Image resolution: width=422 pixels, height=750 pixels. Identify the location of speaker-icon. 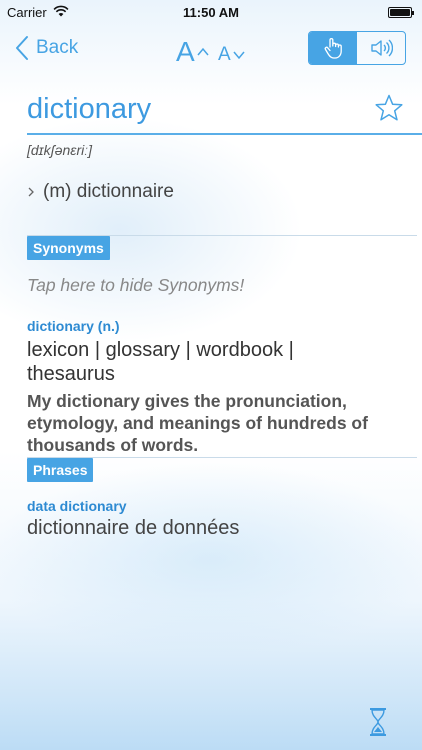
(382, 48).